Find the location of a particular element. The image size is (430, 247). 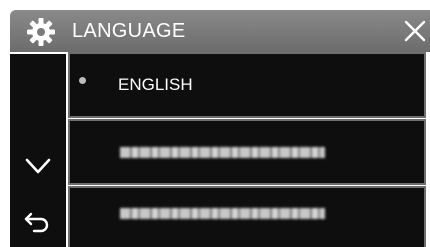

back-arrow-icon is located at coordinates (37, 223).